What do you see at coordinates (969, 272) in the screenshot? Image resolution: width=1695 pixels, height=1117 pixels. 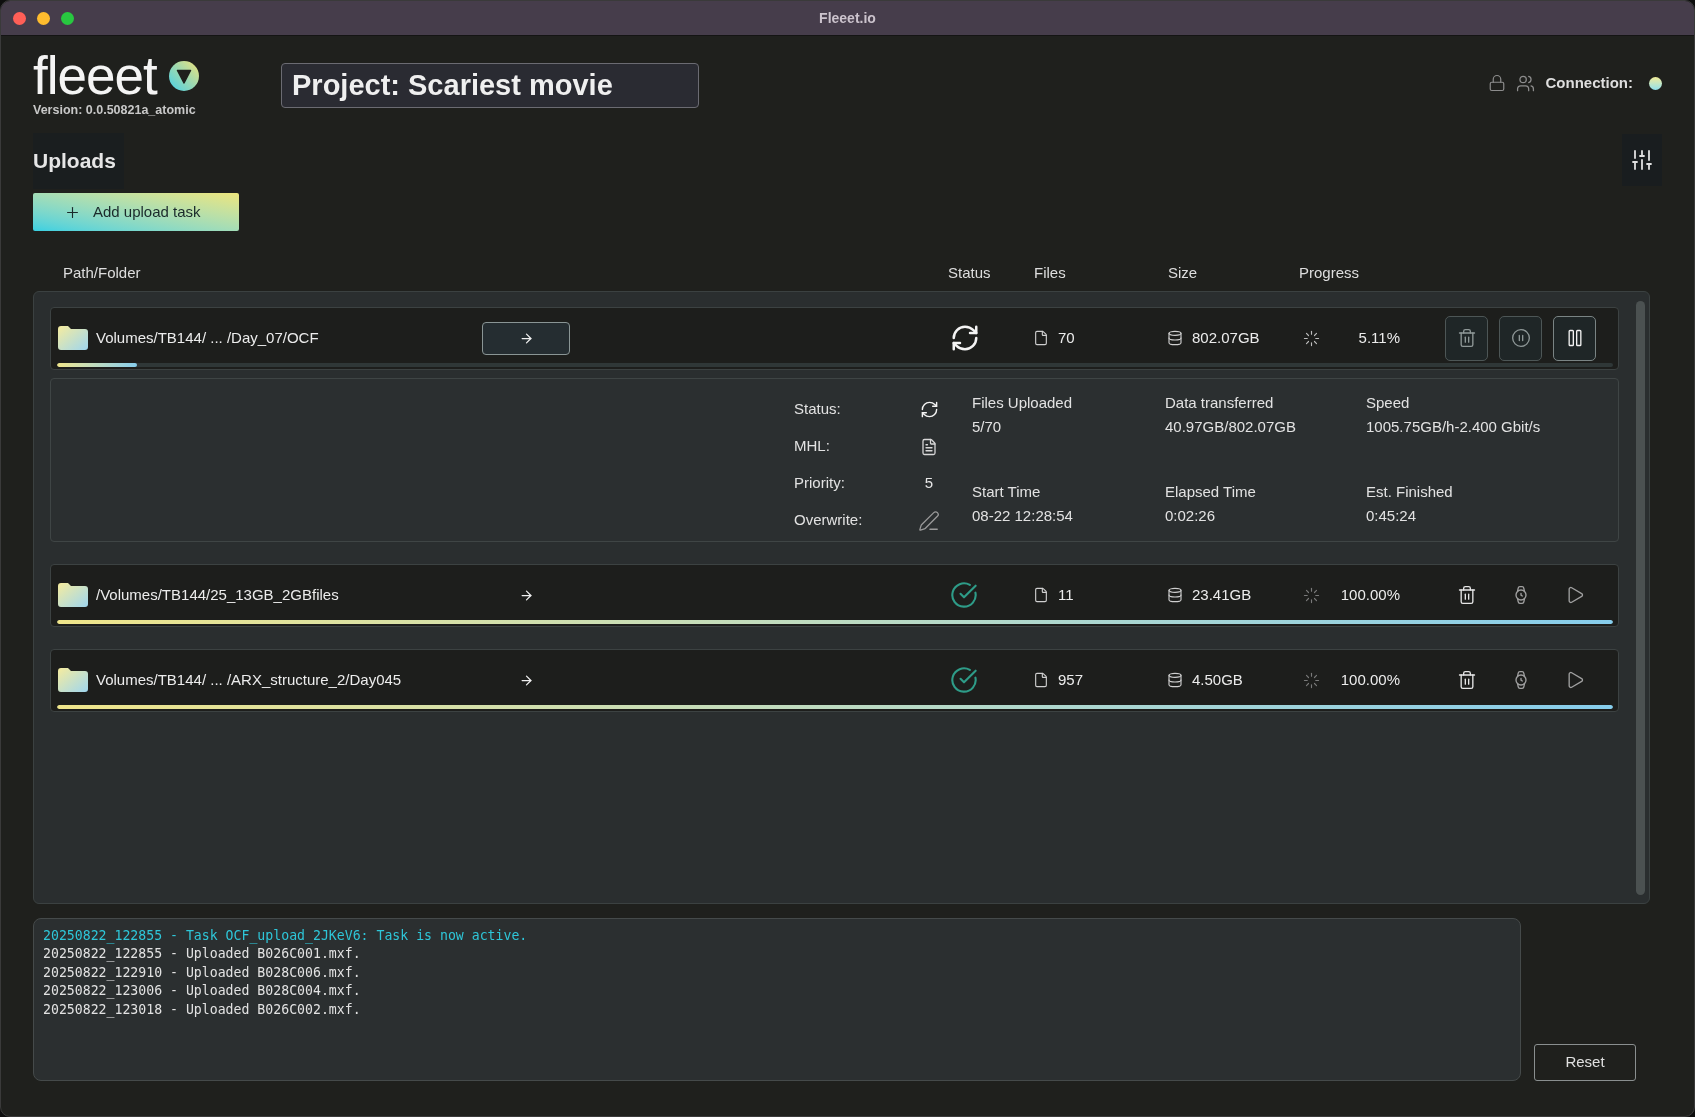 I see `column-header: Status` at bounding box center [969, 272].